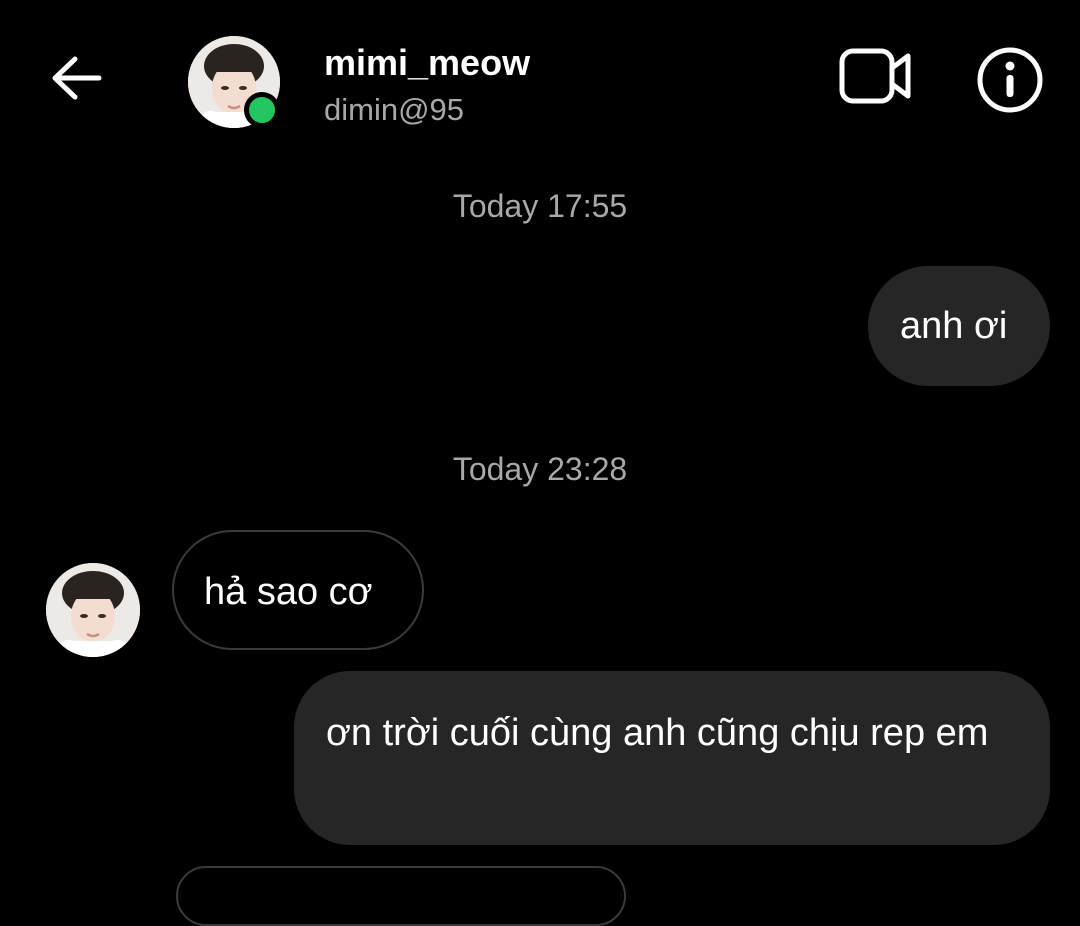 Image resolution: width=1080 pixels, height=926 pixels. I want to click on incoming-message-bubble-partial, so click(401, 896).